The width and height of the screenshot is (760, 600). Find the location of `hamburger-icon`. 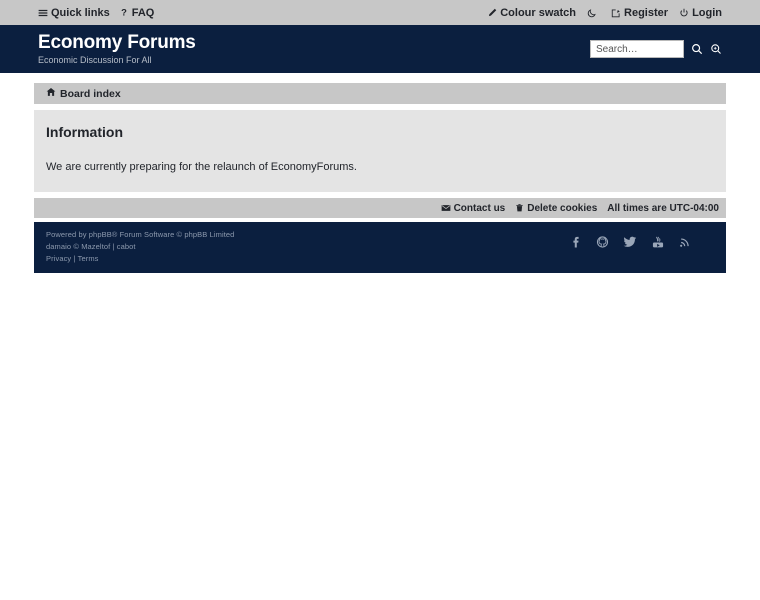

hamburger-icon is located at coordinates (43, 13).